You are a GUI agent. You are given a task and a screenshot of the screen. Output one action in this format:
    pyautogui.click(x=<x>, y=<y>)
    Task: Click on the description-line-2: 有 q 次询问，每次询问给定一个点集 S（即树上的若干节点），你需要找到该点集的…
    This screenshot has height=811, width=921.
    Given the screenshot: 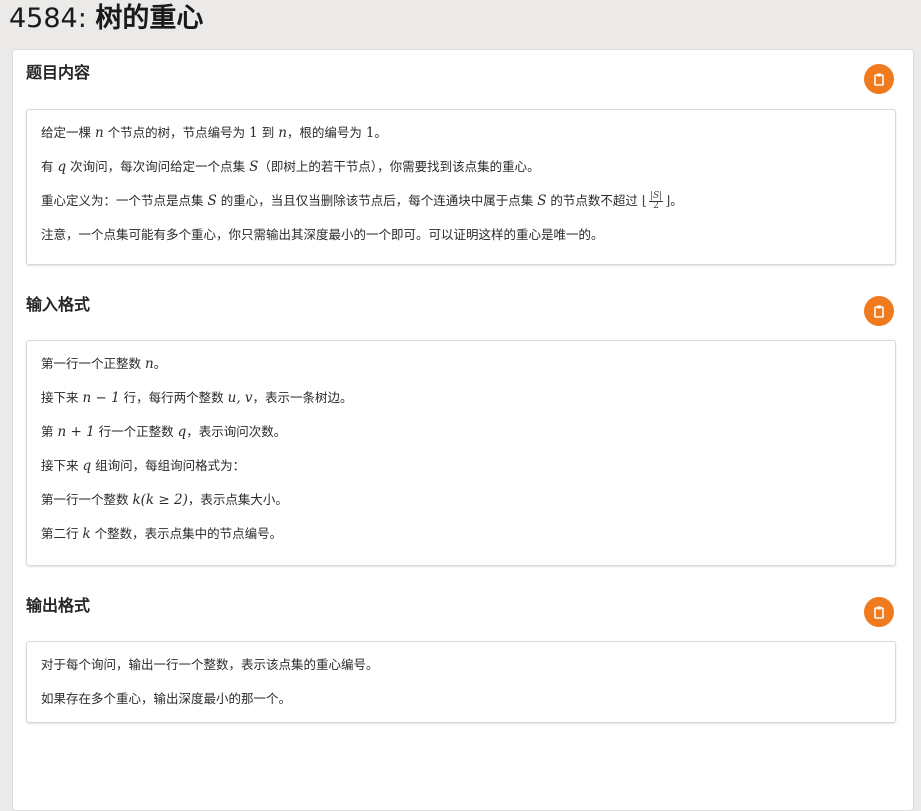 What is the action you would take?
    pyautogui.click(x=290, y=167)
    